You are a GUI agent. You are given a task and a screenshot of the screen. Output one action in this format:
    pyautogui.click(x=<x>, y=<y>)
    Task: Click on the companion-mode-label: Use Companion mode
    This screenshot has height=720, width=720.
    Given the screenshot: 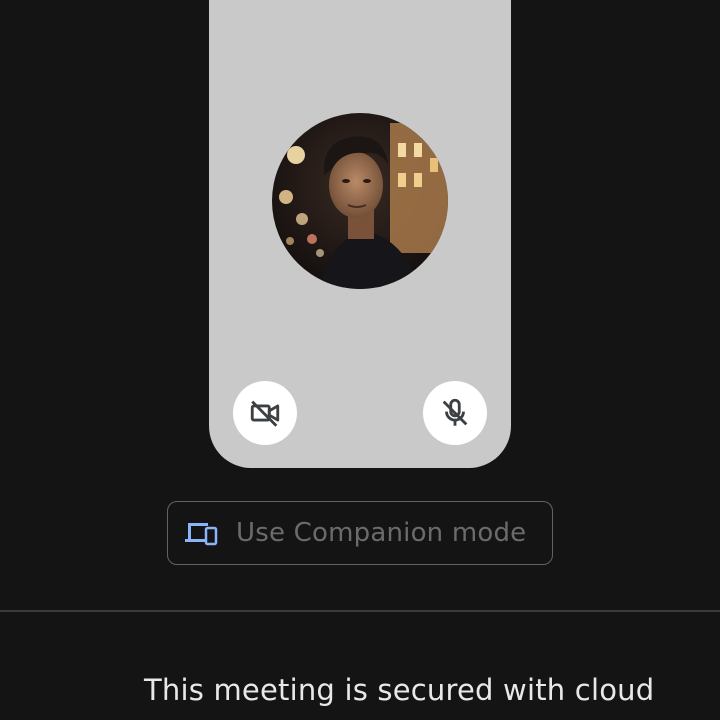 What is the action you would take?
    pyautogui.click(x=381, y=533)
    